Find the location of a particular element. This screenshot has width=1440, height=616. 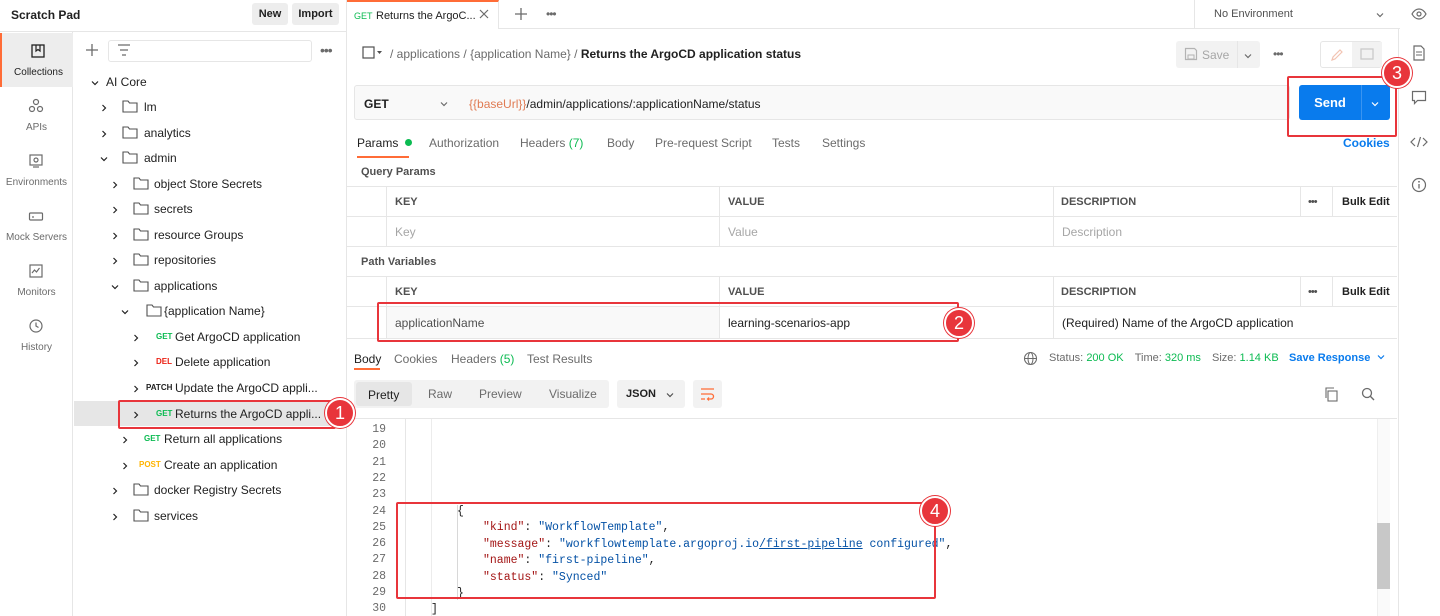

value-input: Value is located at coordinates (743, 232).